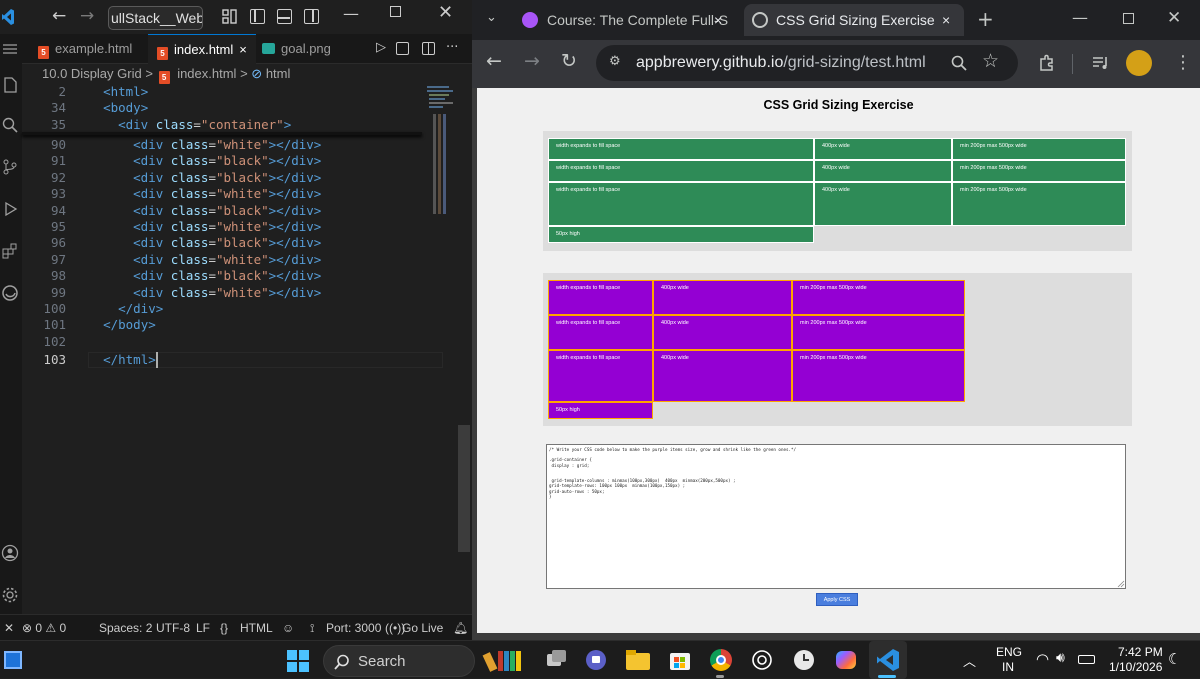  Describe the element at coordinates (232, 145) in the screenshot. I see `code-line: 90 <div class="white"></div>` at that location.